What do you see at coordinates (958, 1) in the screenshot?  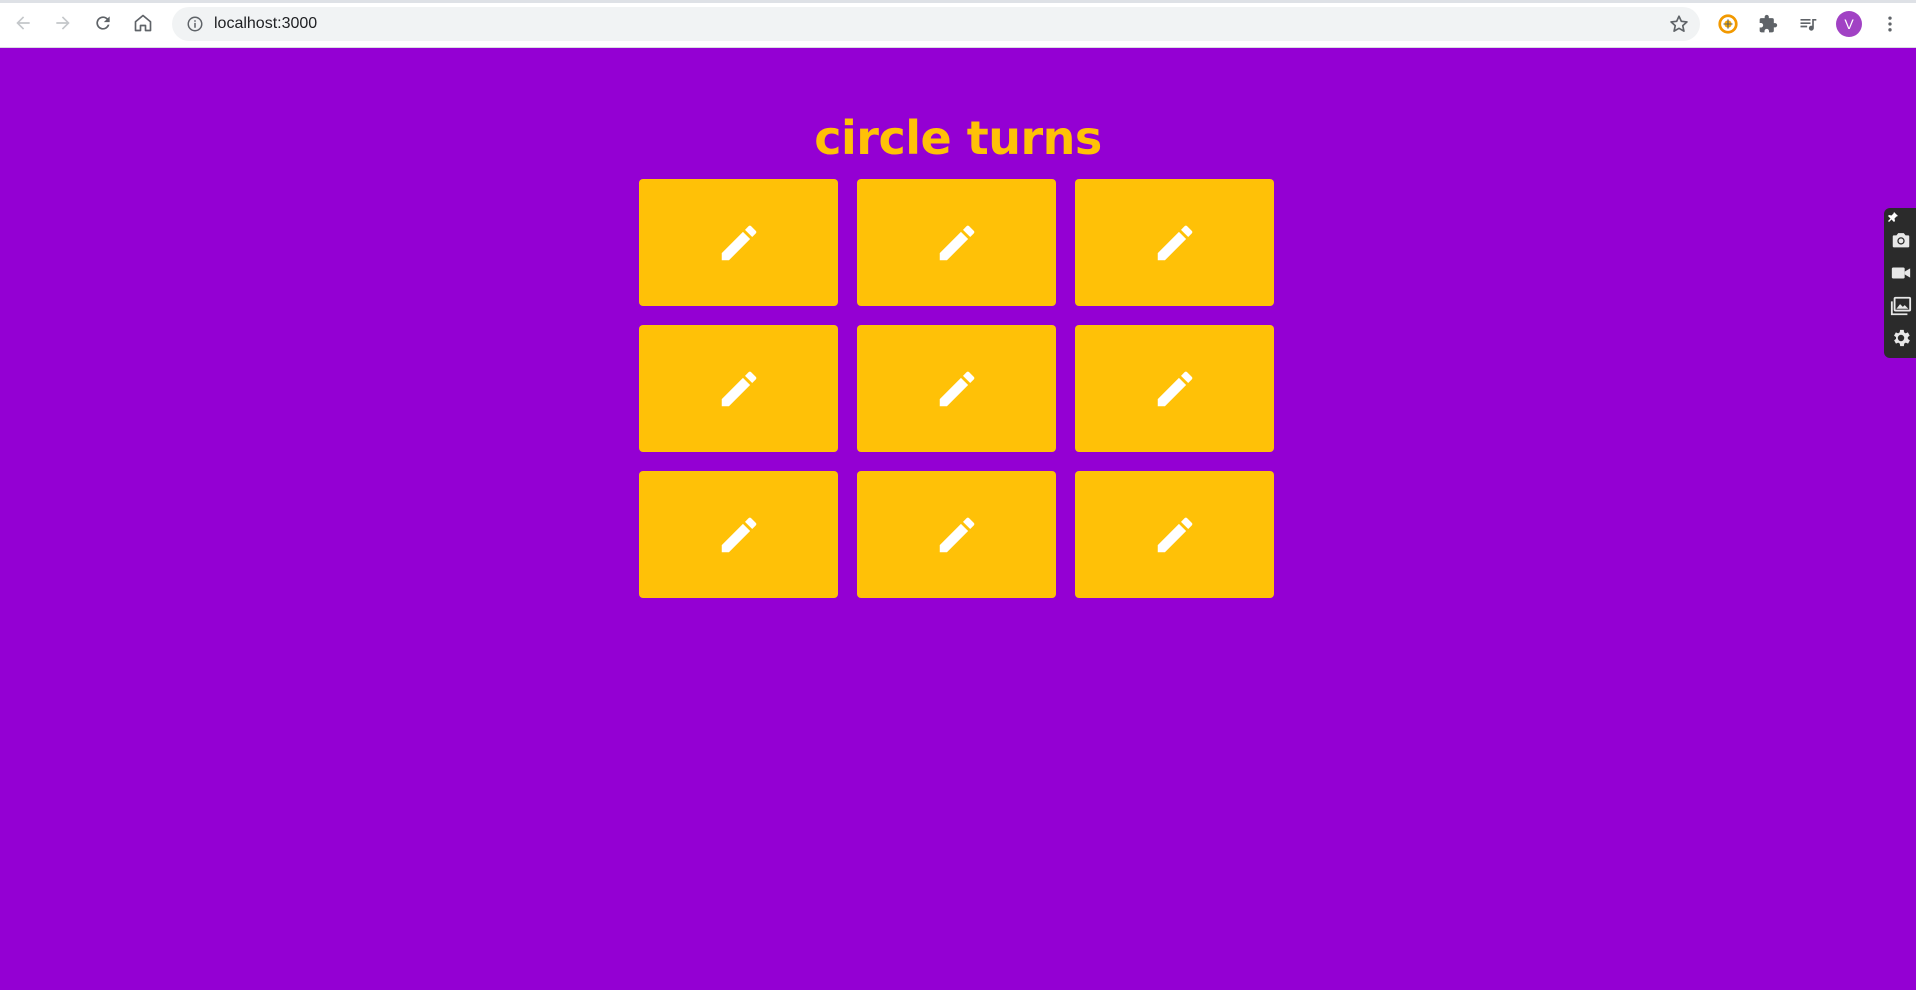 I see `tab-strip-edge` at bounding box center [958, 1].